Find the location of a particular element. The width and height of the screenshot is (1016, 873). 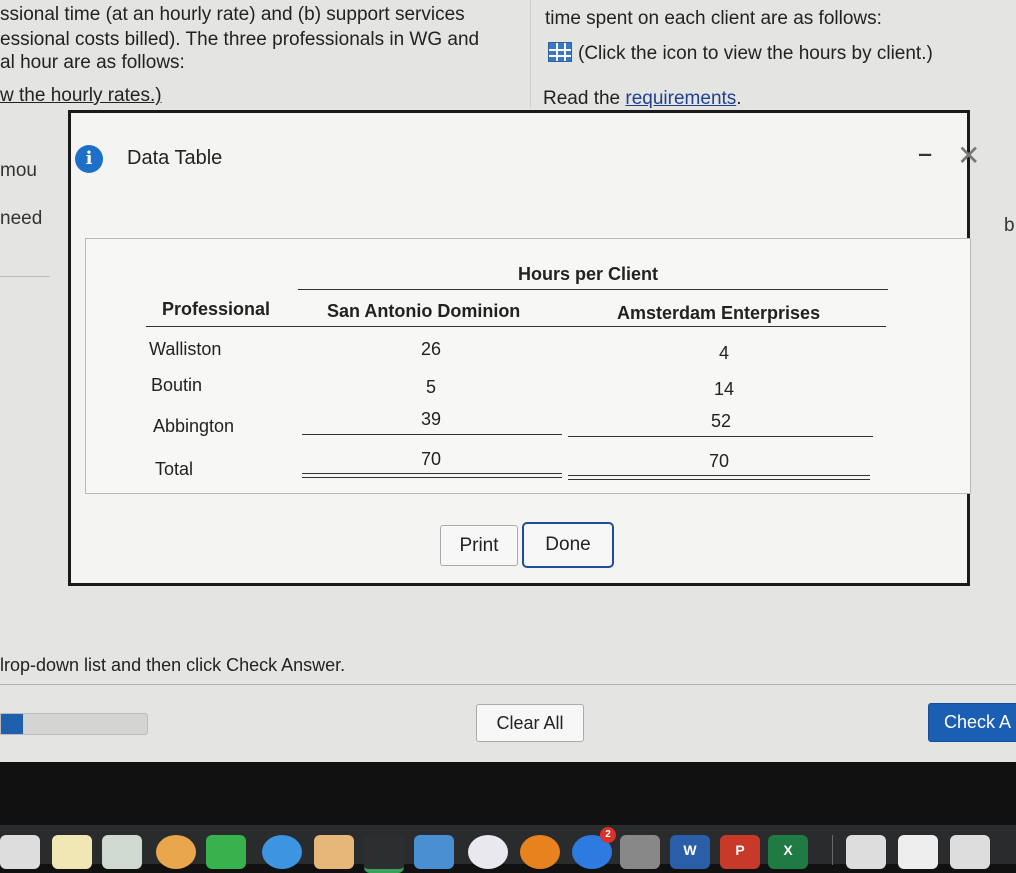

row-amsterdam: 14 is located at coordinates (724, 389).